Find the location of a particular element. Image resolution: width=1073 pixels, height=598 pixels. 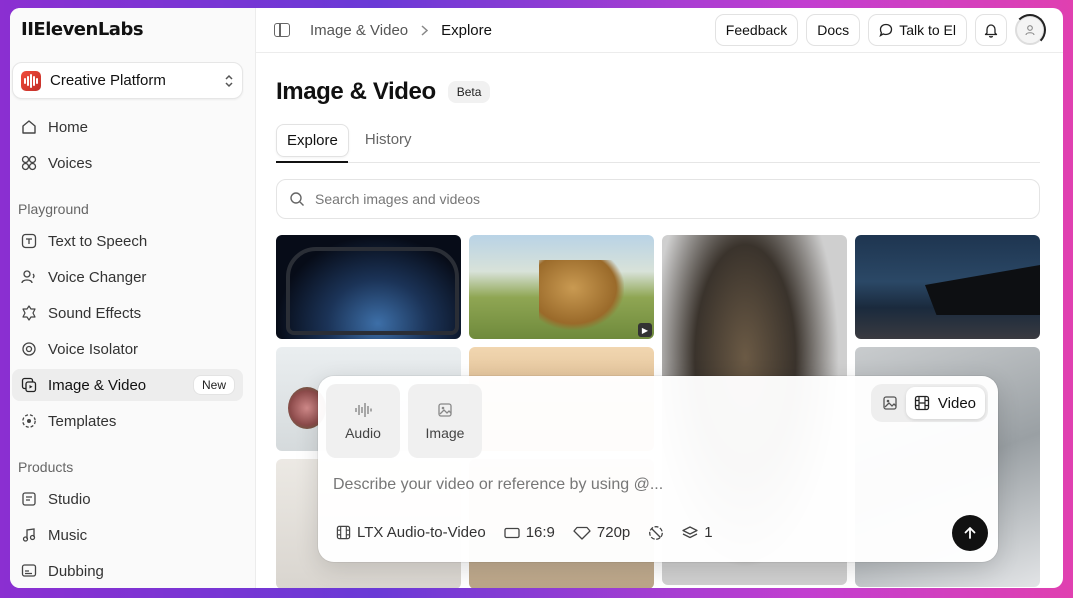

tabs: Explore History is located at coordinates (658, 143).